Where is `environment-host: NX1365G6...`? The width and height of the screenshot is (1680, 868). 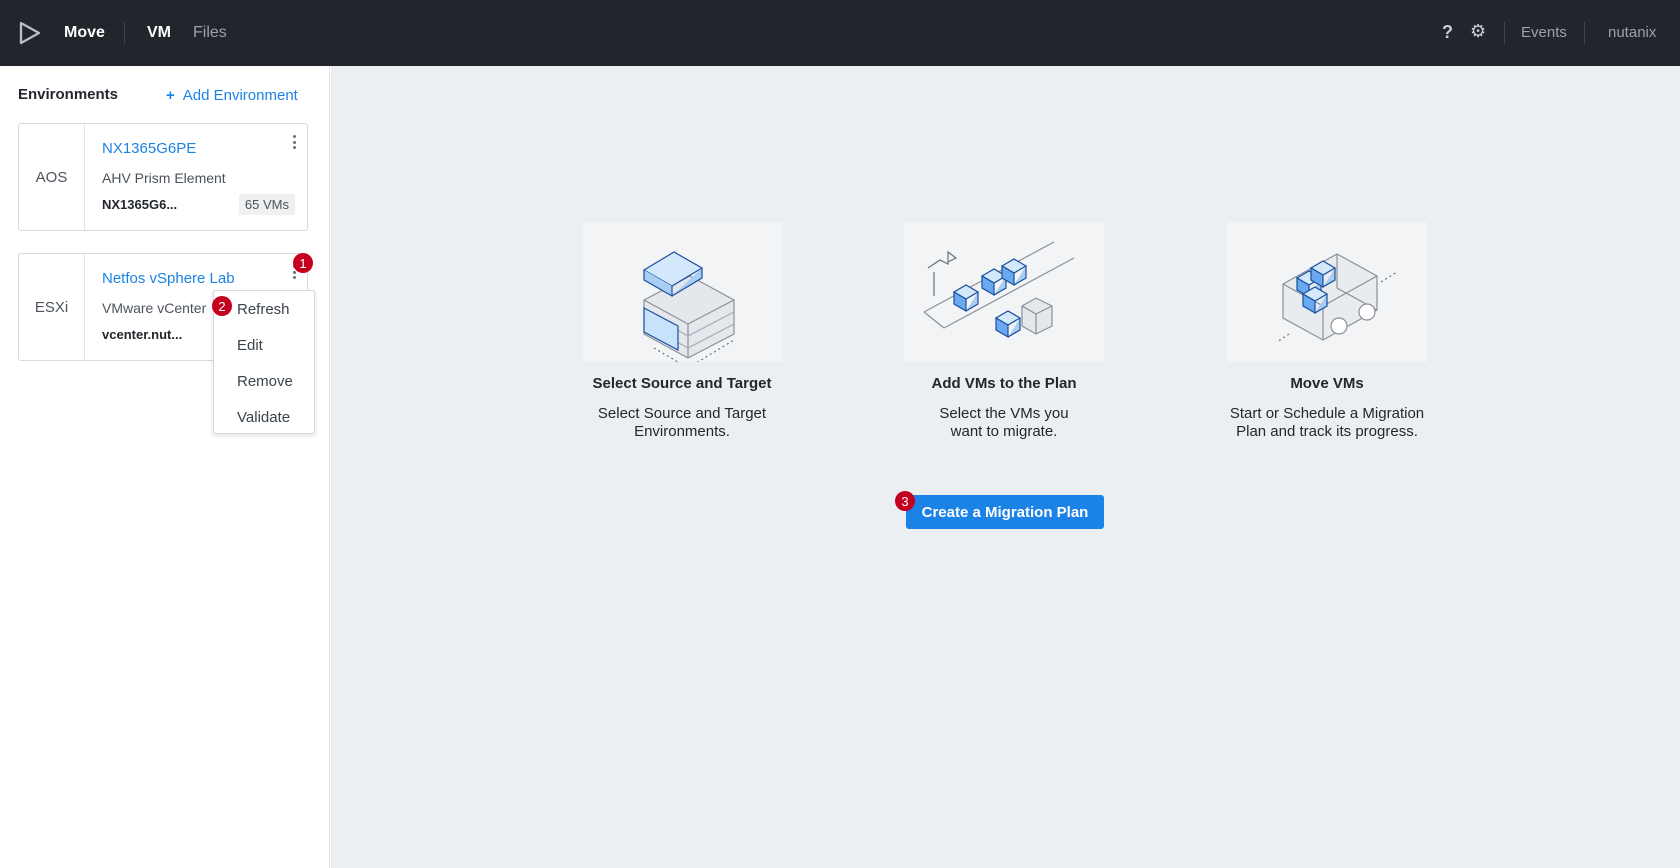 environment-host: NX1365G6... is located at coordinates (140, 204).